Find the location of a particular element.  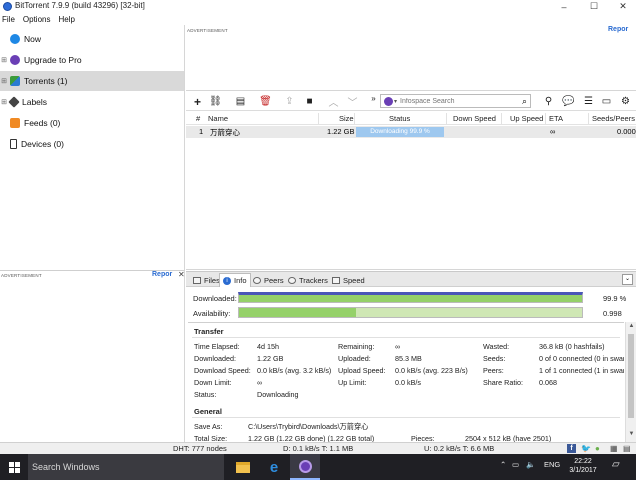

bittorrent-taskbar-icon is located at coordinates (305, 467).